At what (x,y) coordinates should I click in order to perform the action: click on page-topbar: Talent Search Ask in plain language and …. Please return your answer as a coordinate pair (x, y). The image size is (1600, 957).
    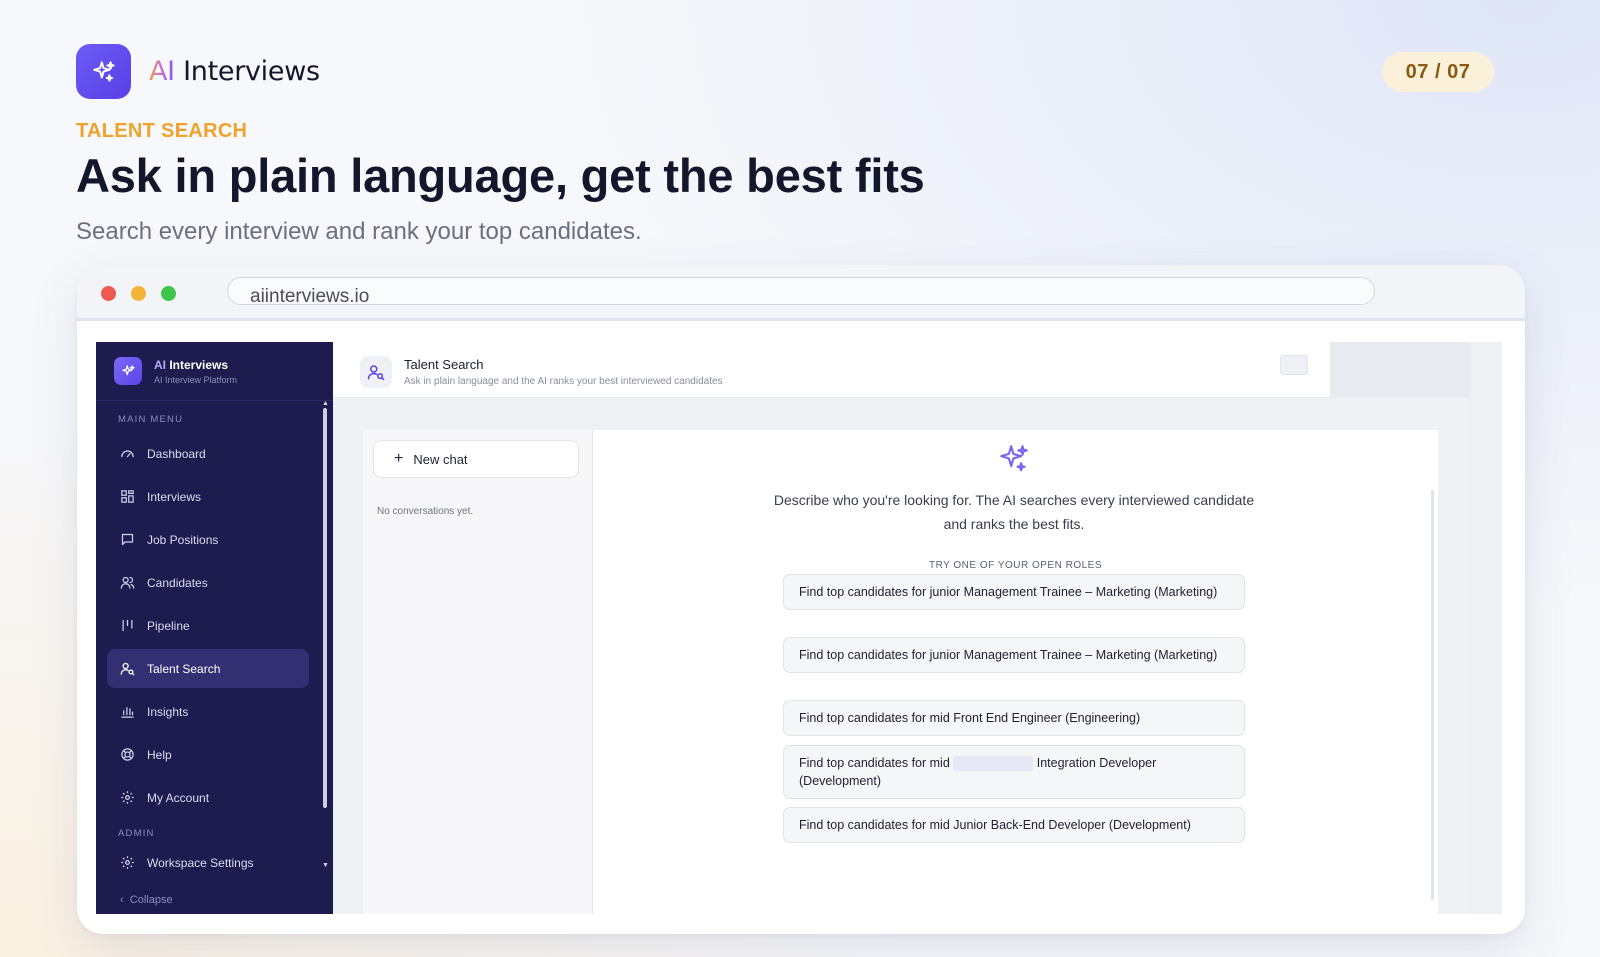
    Looking at the image, I should click on (831, 370).